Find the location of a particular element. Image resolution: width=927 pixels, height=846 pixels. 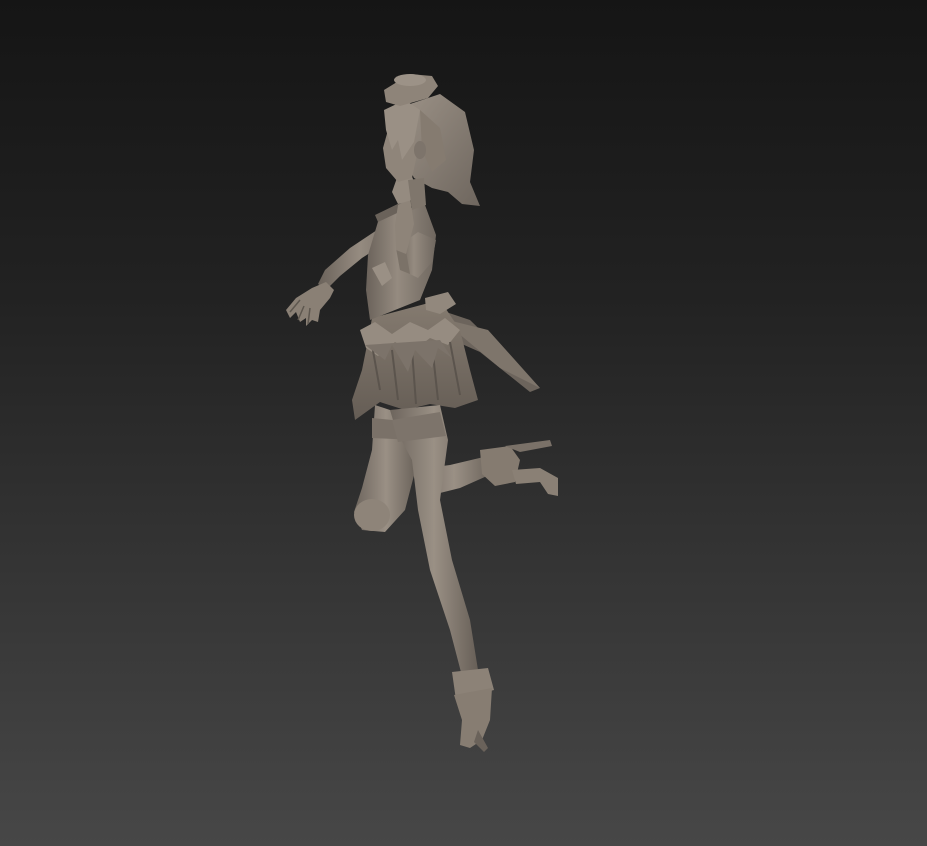

bent-leg is located at coordinates (456, 468).